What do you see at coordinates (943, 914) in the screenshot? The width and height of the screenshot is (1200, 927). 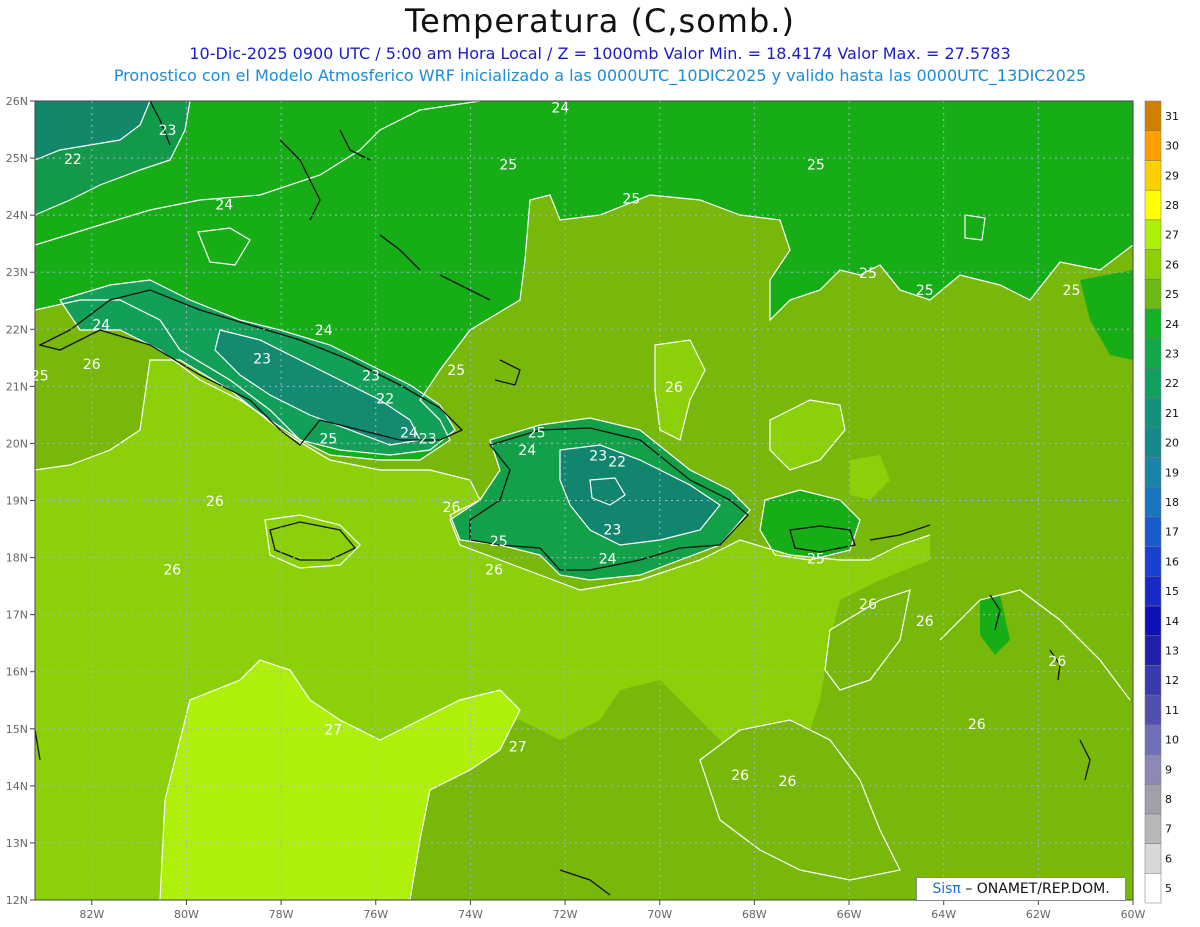 I see `lon-tick-label: 64W` at bounding box center [943, 914].